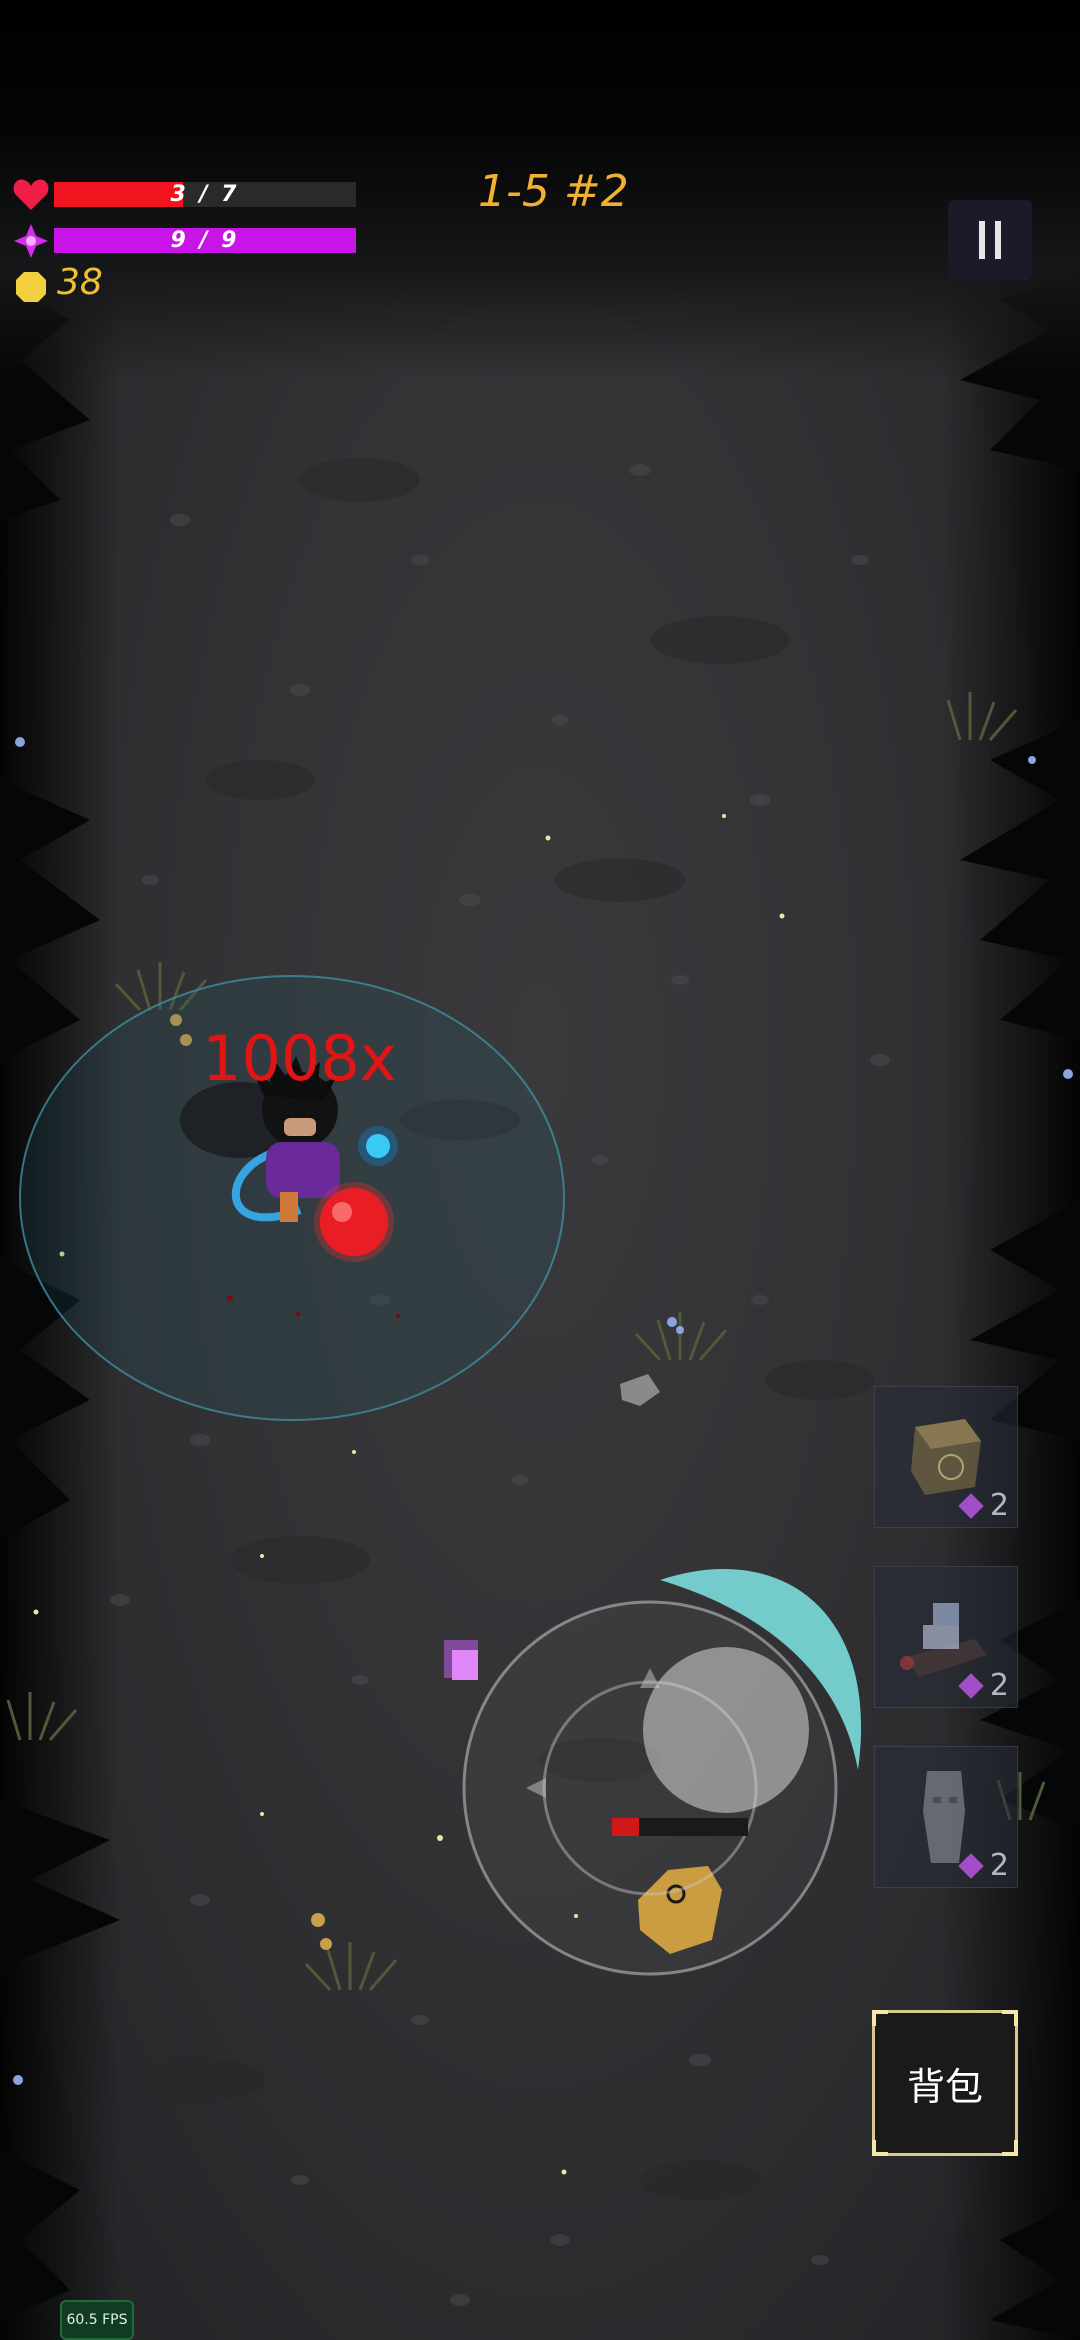 Image resolution: width=1080 pixels, height=2340 pixels. I want to click on mana-bar: 9 / 9, so click(205, 240).